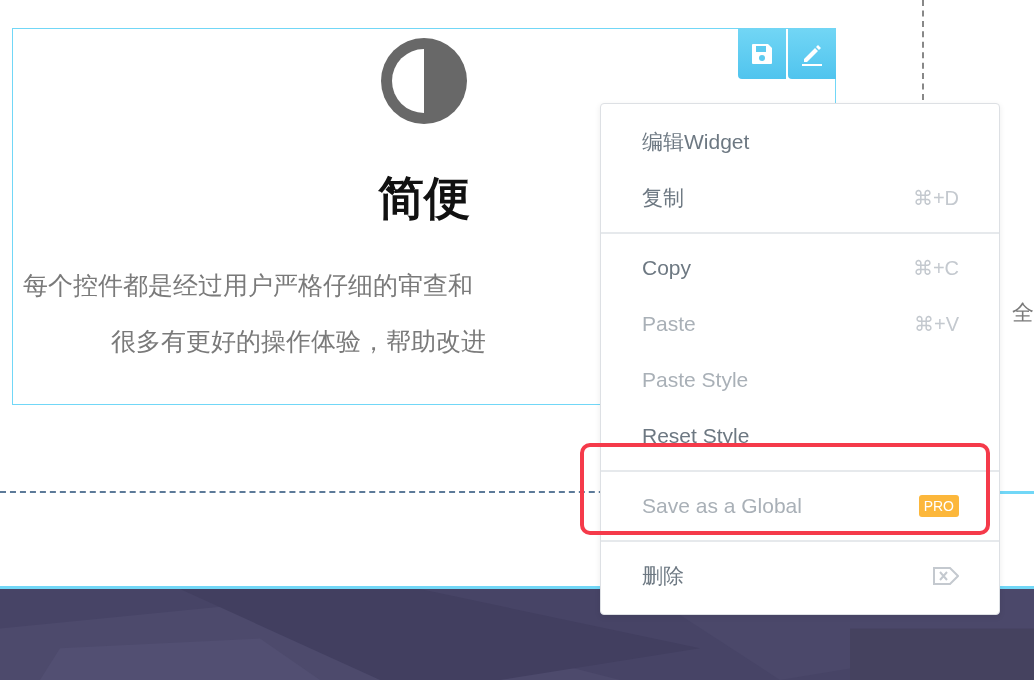 This screenshot has height=680, width=1034. Describe the element at coordinates (935, 268) in the screenshot. I see `shortcut-text: ⌘+C` at that location.